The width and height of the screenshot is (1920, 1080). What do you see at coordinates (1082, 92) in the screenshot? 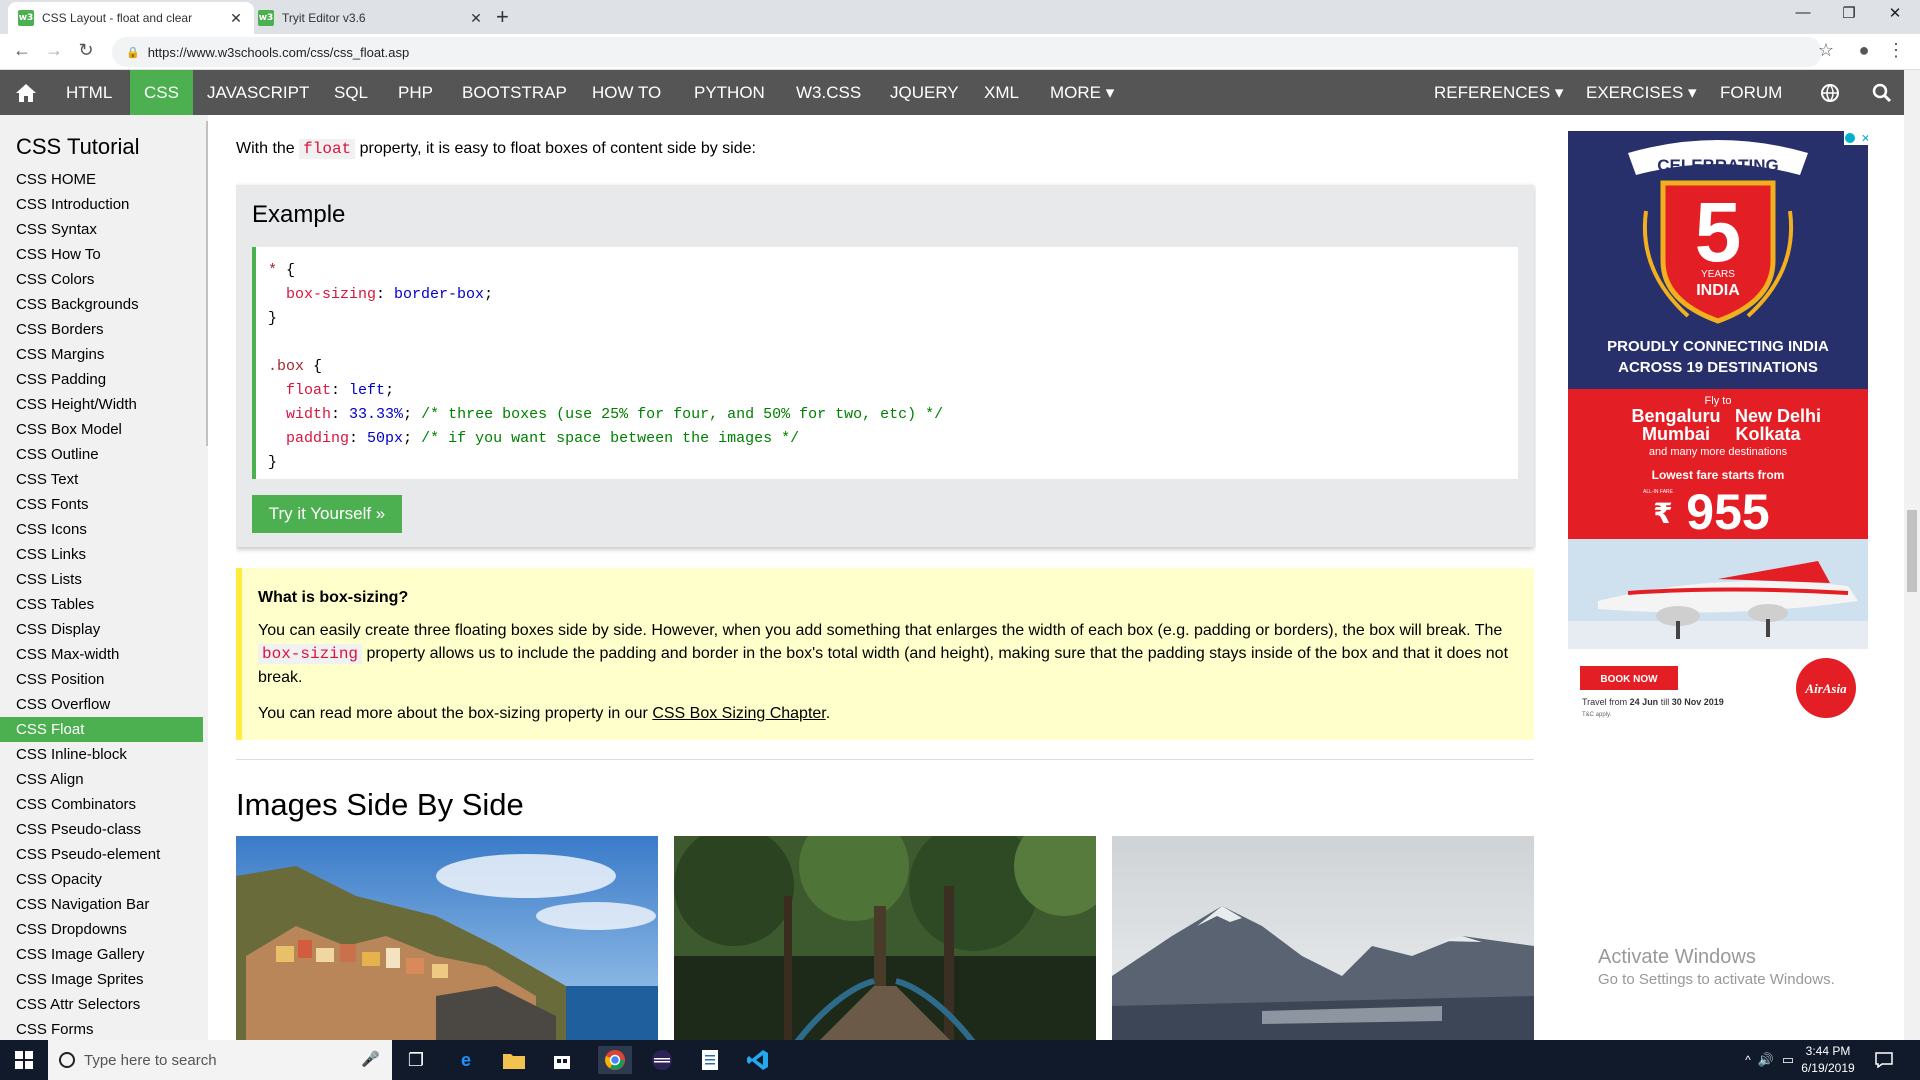
I see `nav-more: MORE ▾` at bounding box center [1082, 92].